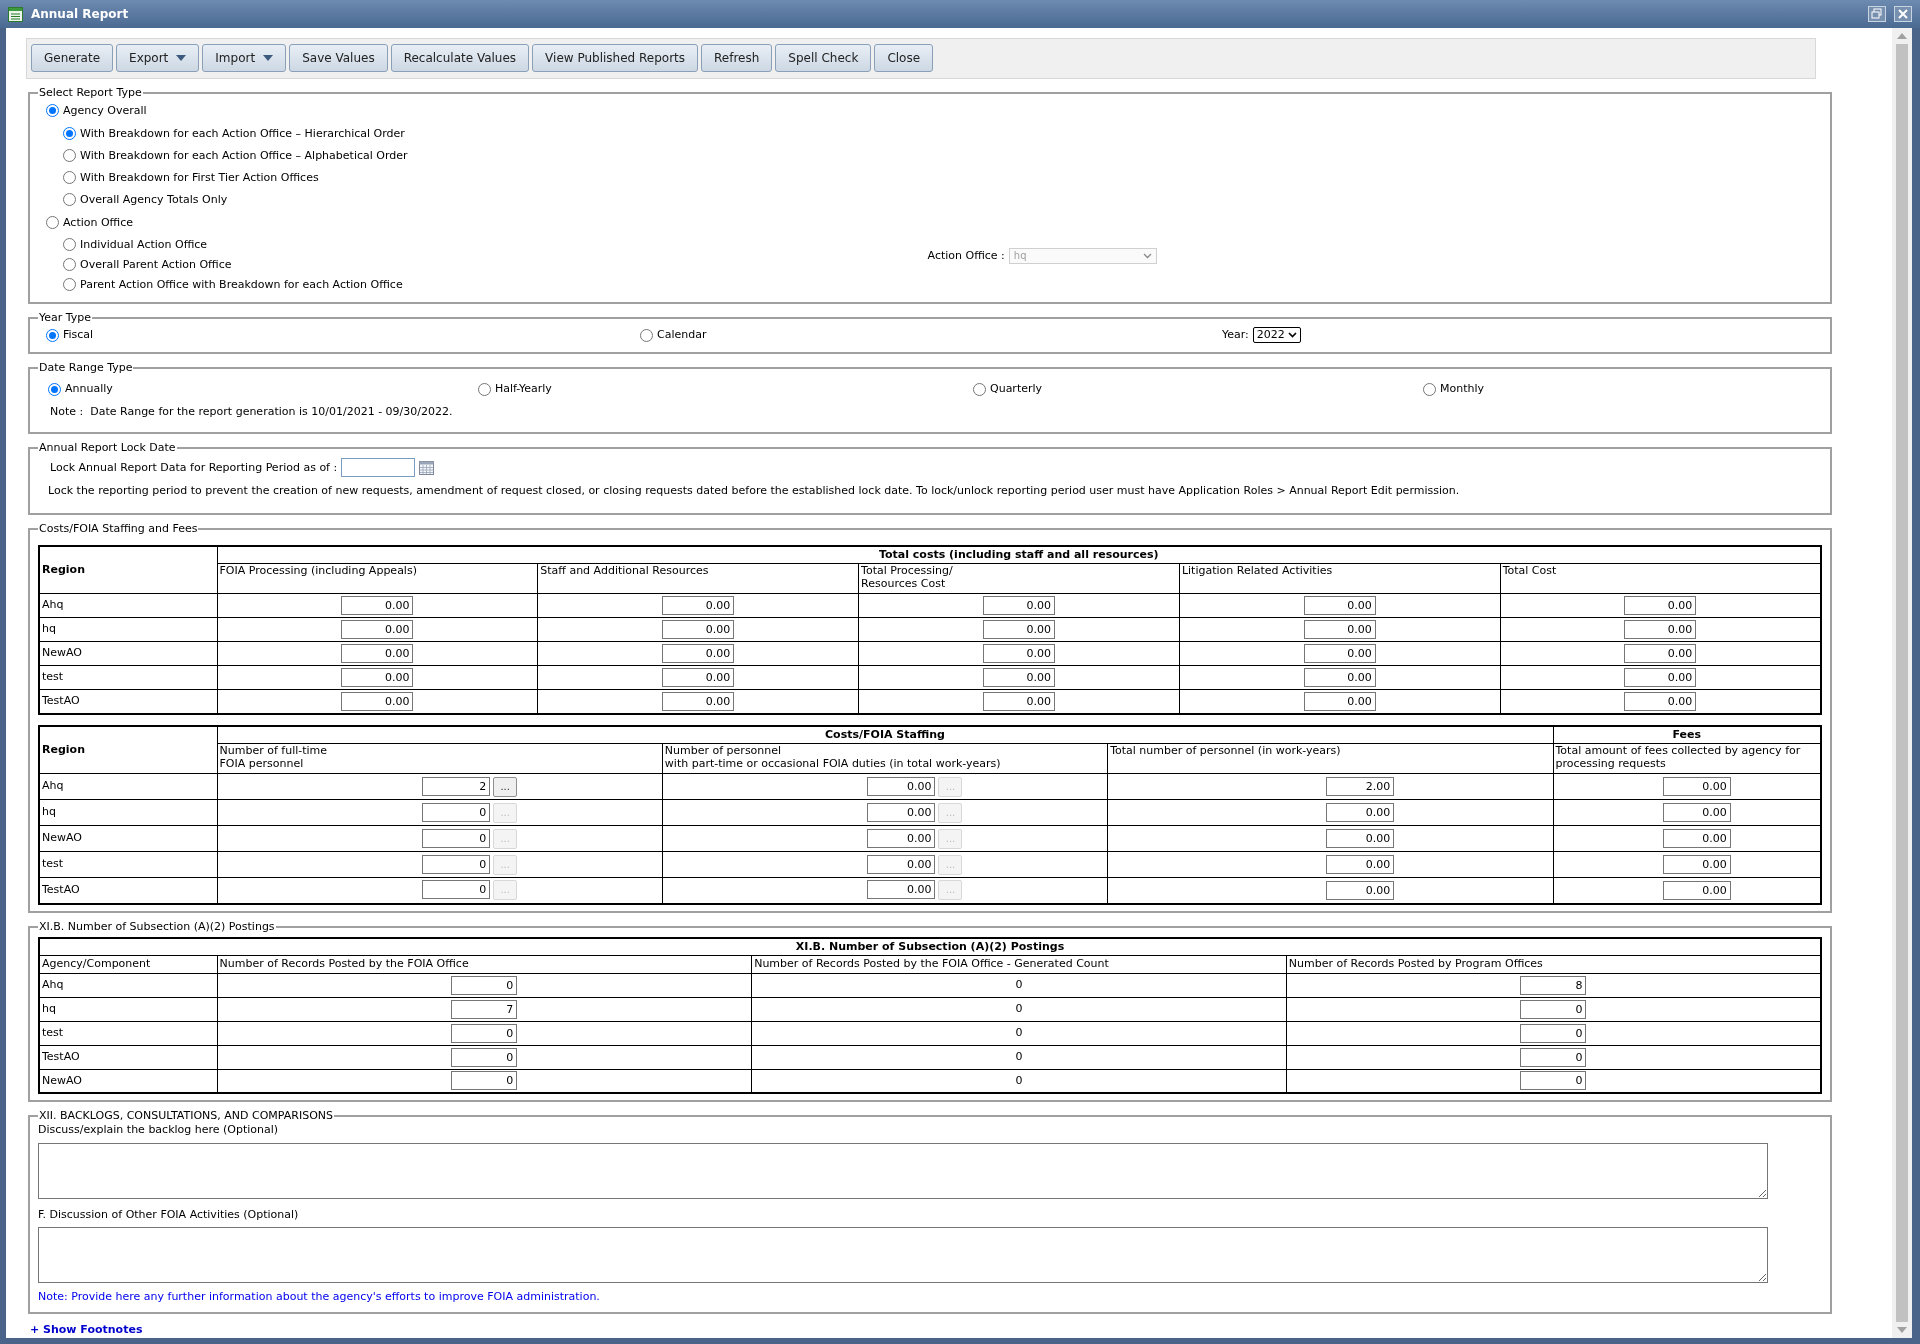  I want to click on scroll-up-icon, so click(1902, 36).